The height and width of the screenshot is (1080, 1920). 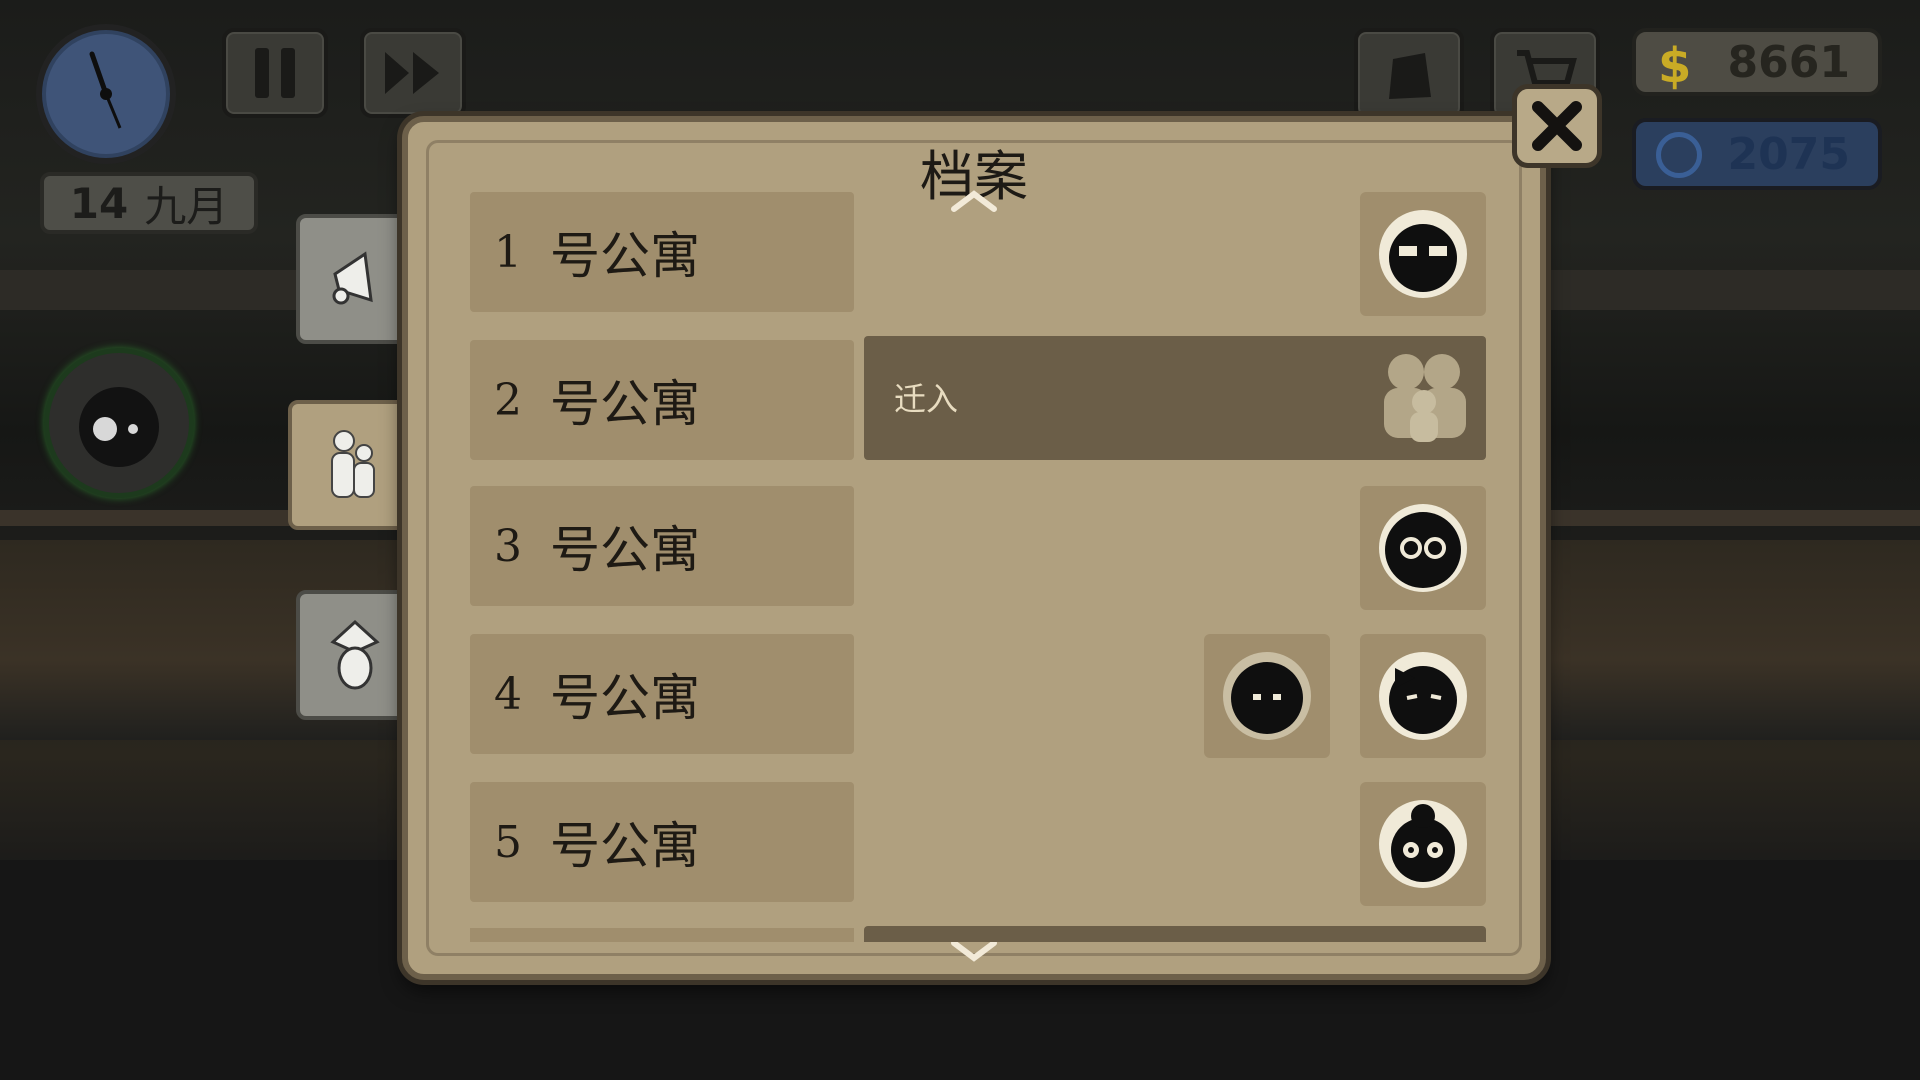 What do you see at coordinates (978, 844) in the screenshot?
I see `apartment-row: 5 号公寓` at bounding box center [978, 844].